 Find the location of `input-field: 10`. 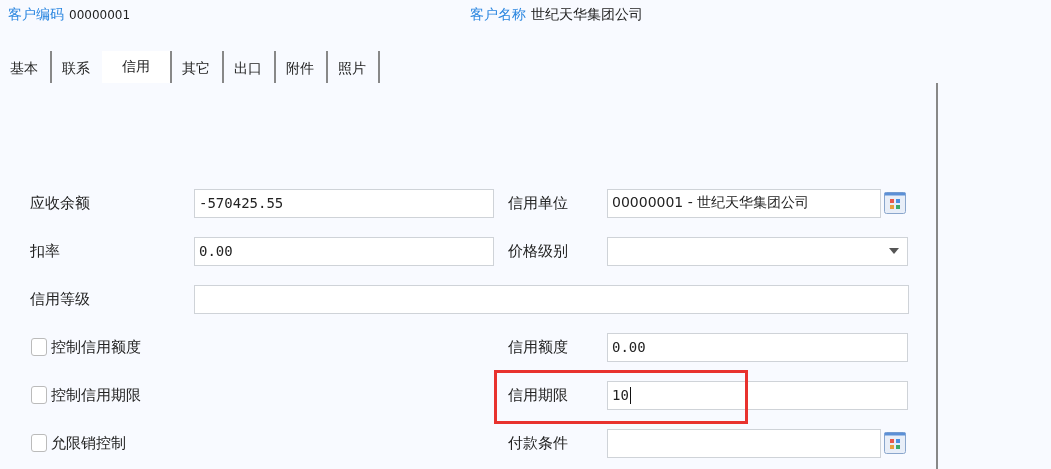

input-field: 10 is located at coordinates (757, 395).